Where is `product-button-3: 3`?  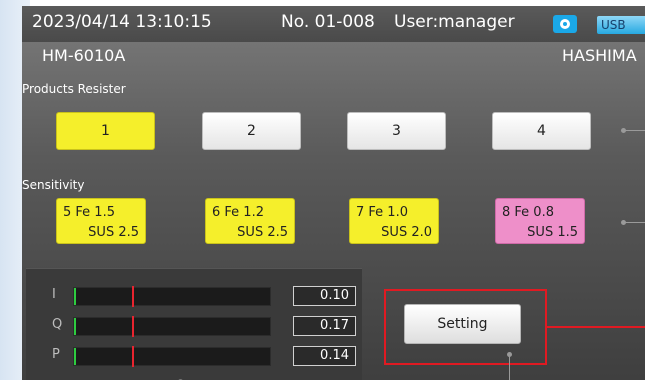
product-button-3: 3 is located at coordinates (396, 131).